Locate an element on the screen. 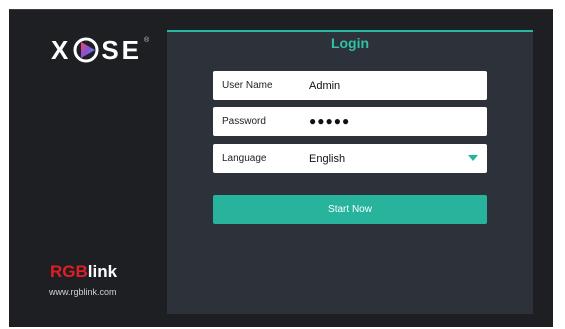 This screenshot has height=329, width=565. language-select: Language English is located at coordinates (350, 158).